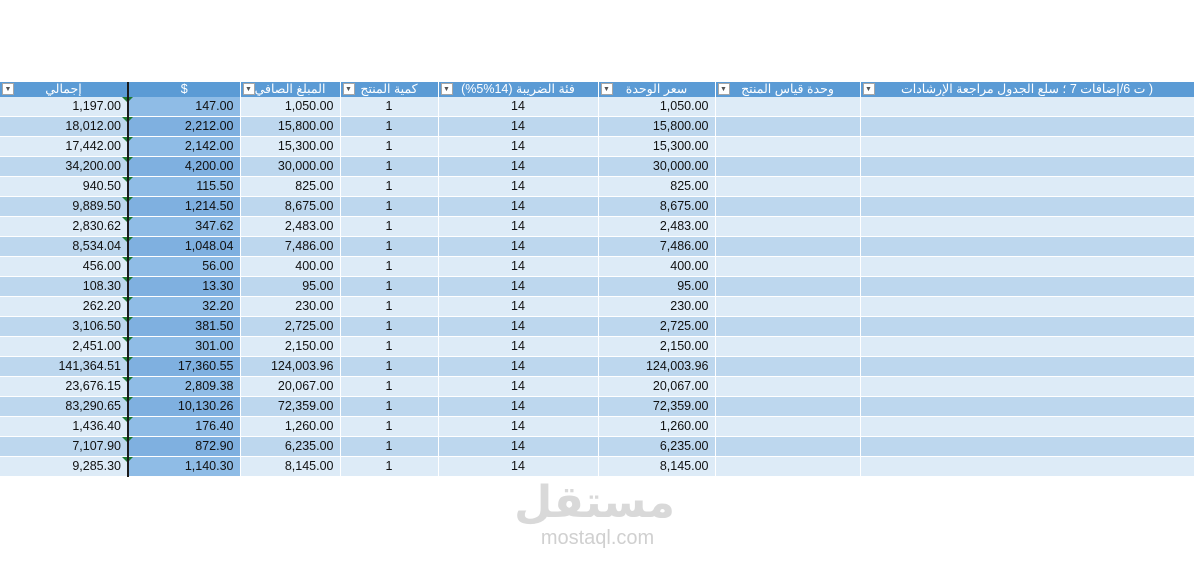  What do you see at coordinates (64, 186) in the screenshot?
I see `table-cell: 940.50` at bounding box center [64, 186].